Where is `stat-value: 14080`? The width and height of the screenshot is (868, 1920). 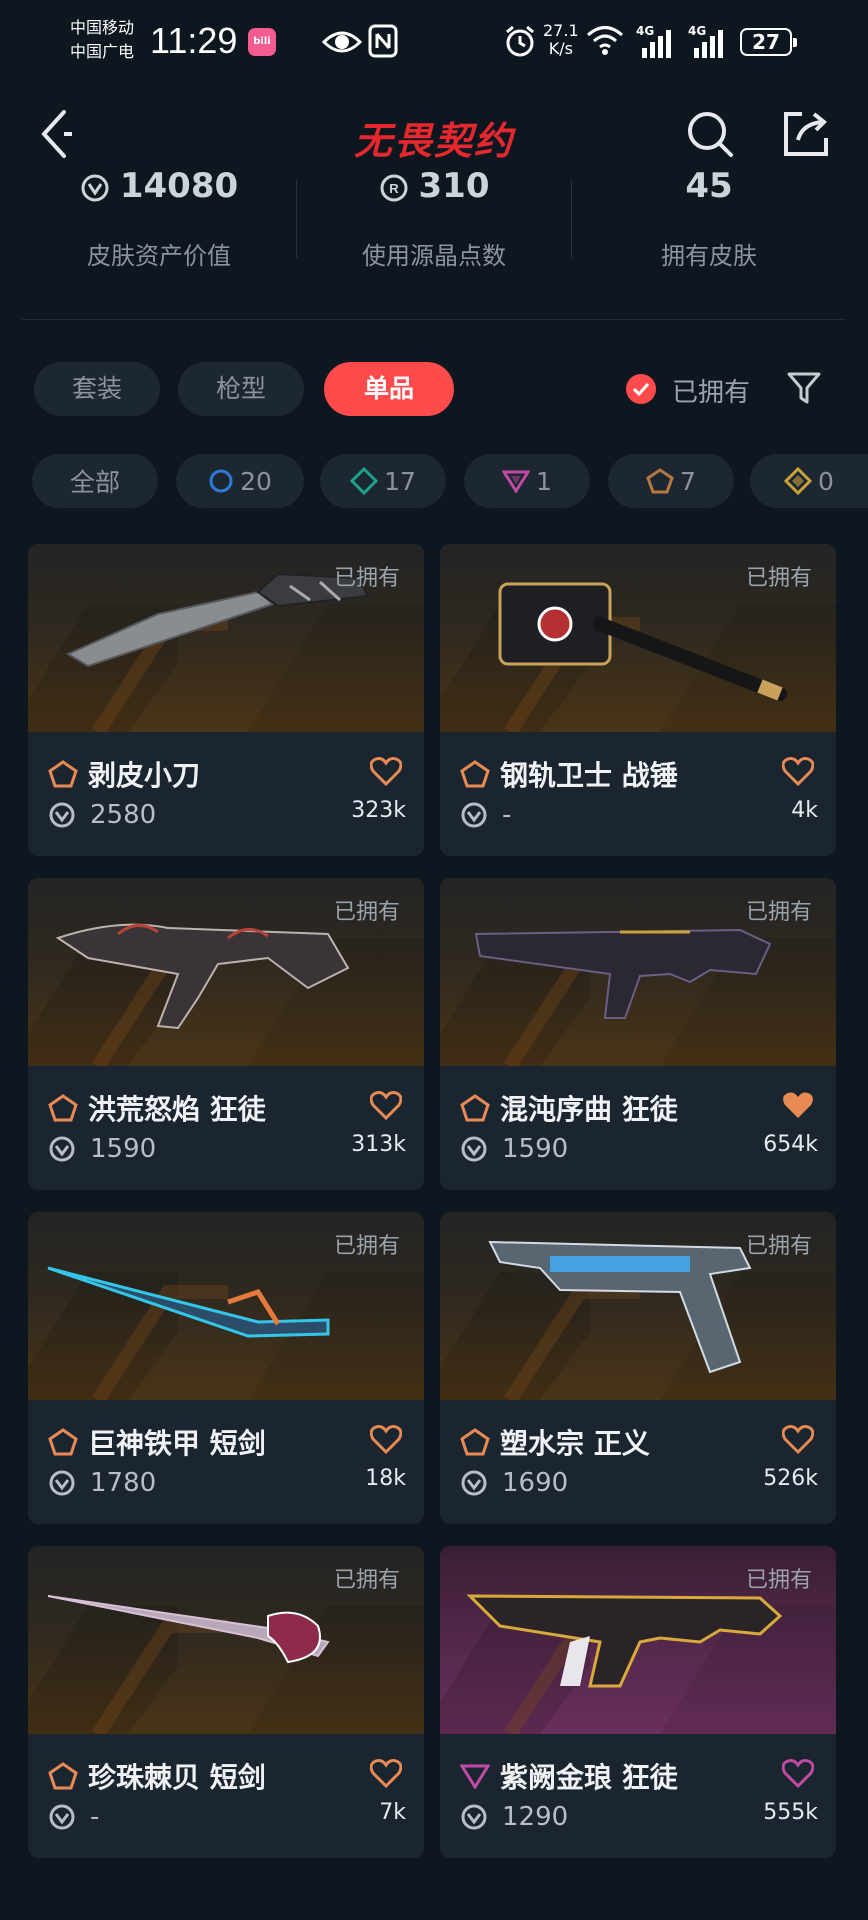 stat-value: 14080 is located at coordinates (159, 186).